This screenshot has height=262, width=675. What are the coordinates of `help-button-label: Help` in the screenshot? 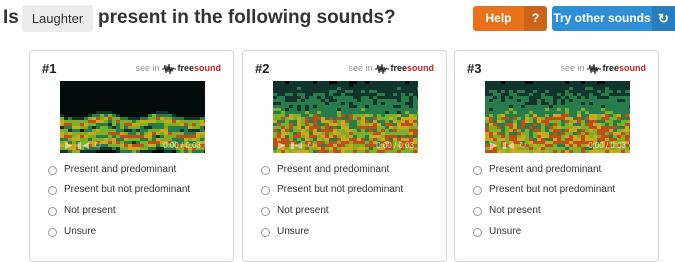 It's located at (498, 18).